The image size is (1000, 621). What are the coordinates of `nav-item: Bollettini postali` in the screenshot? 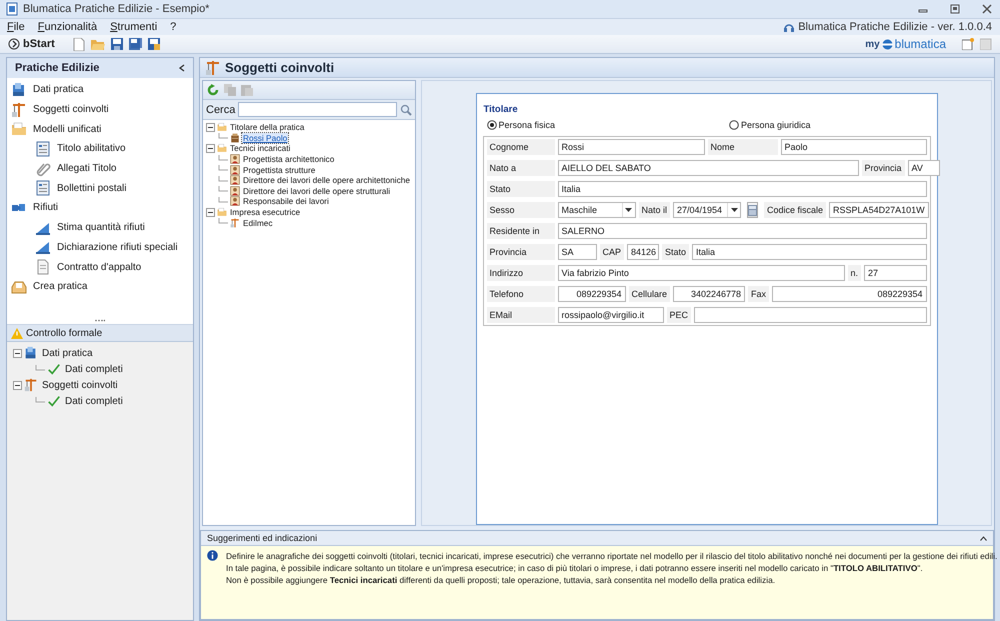 It's located at (91, 188).